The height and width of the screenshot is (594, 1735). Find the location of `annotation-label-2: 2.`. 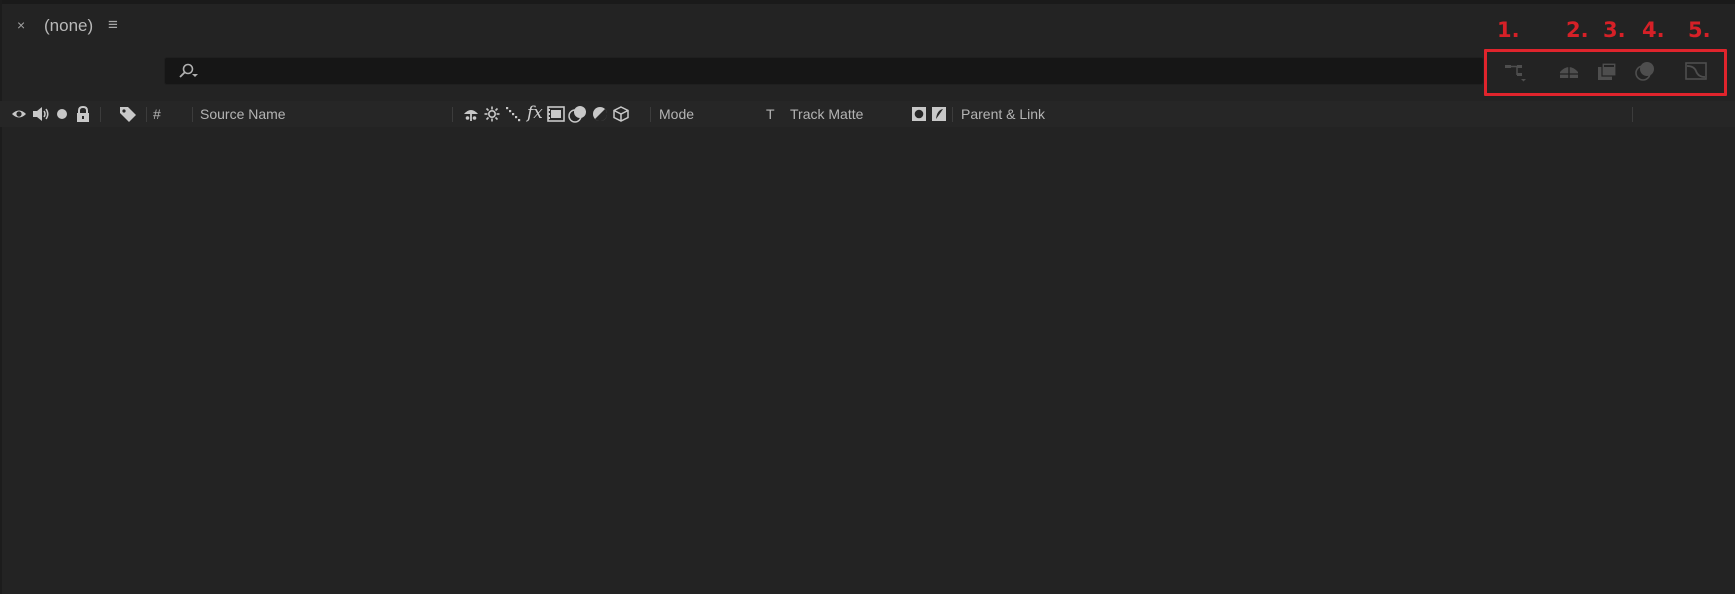

annotation-label-2: 2. is located at coordinates (1577, 30).